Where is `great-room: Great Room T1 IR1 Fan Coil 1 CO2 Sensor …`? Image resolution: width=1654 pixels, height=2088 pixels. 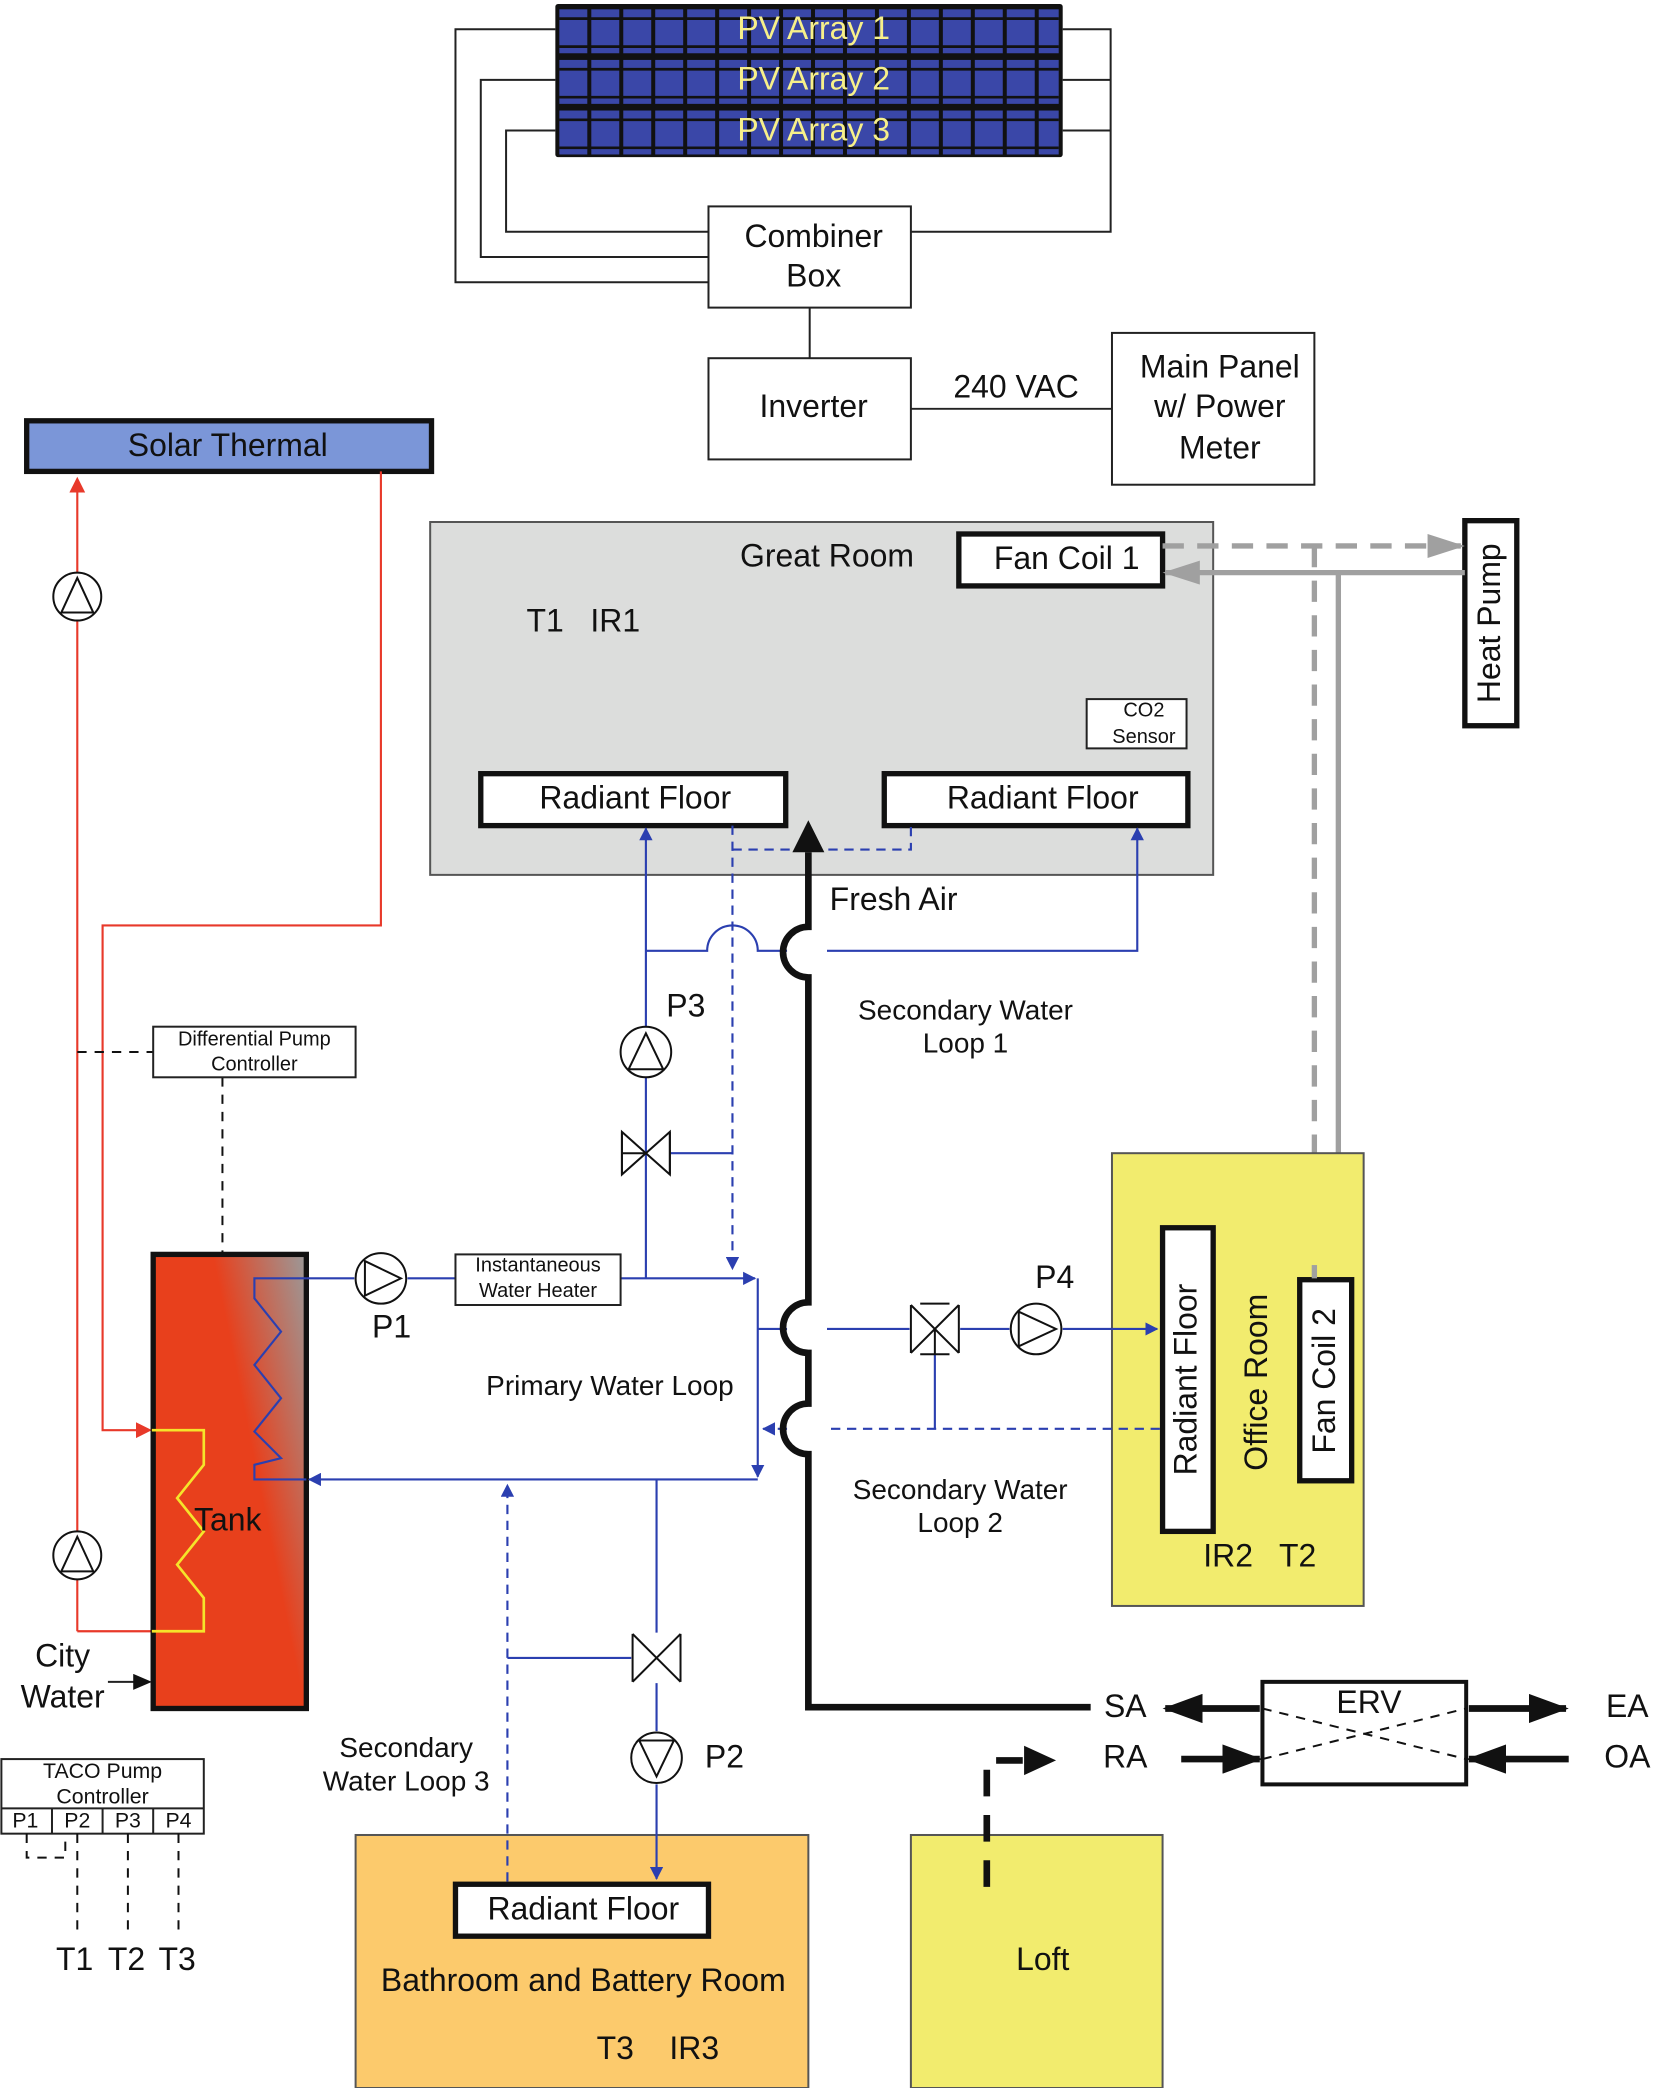 great-room: Great Room T1 IR1 Fan Coil 1 CO2 Sensor … is located at coordinates (822, 698).